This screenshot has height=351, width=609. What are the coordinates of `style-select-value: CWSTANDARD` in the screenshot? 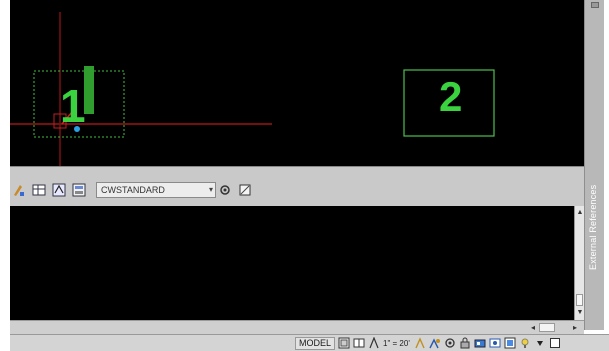 It's located at (133, 190).